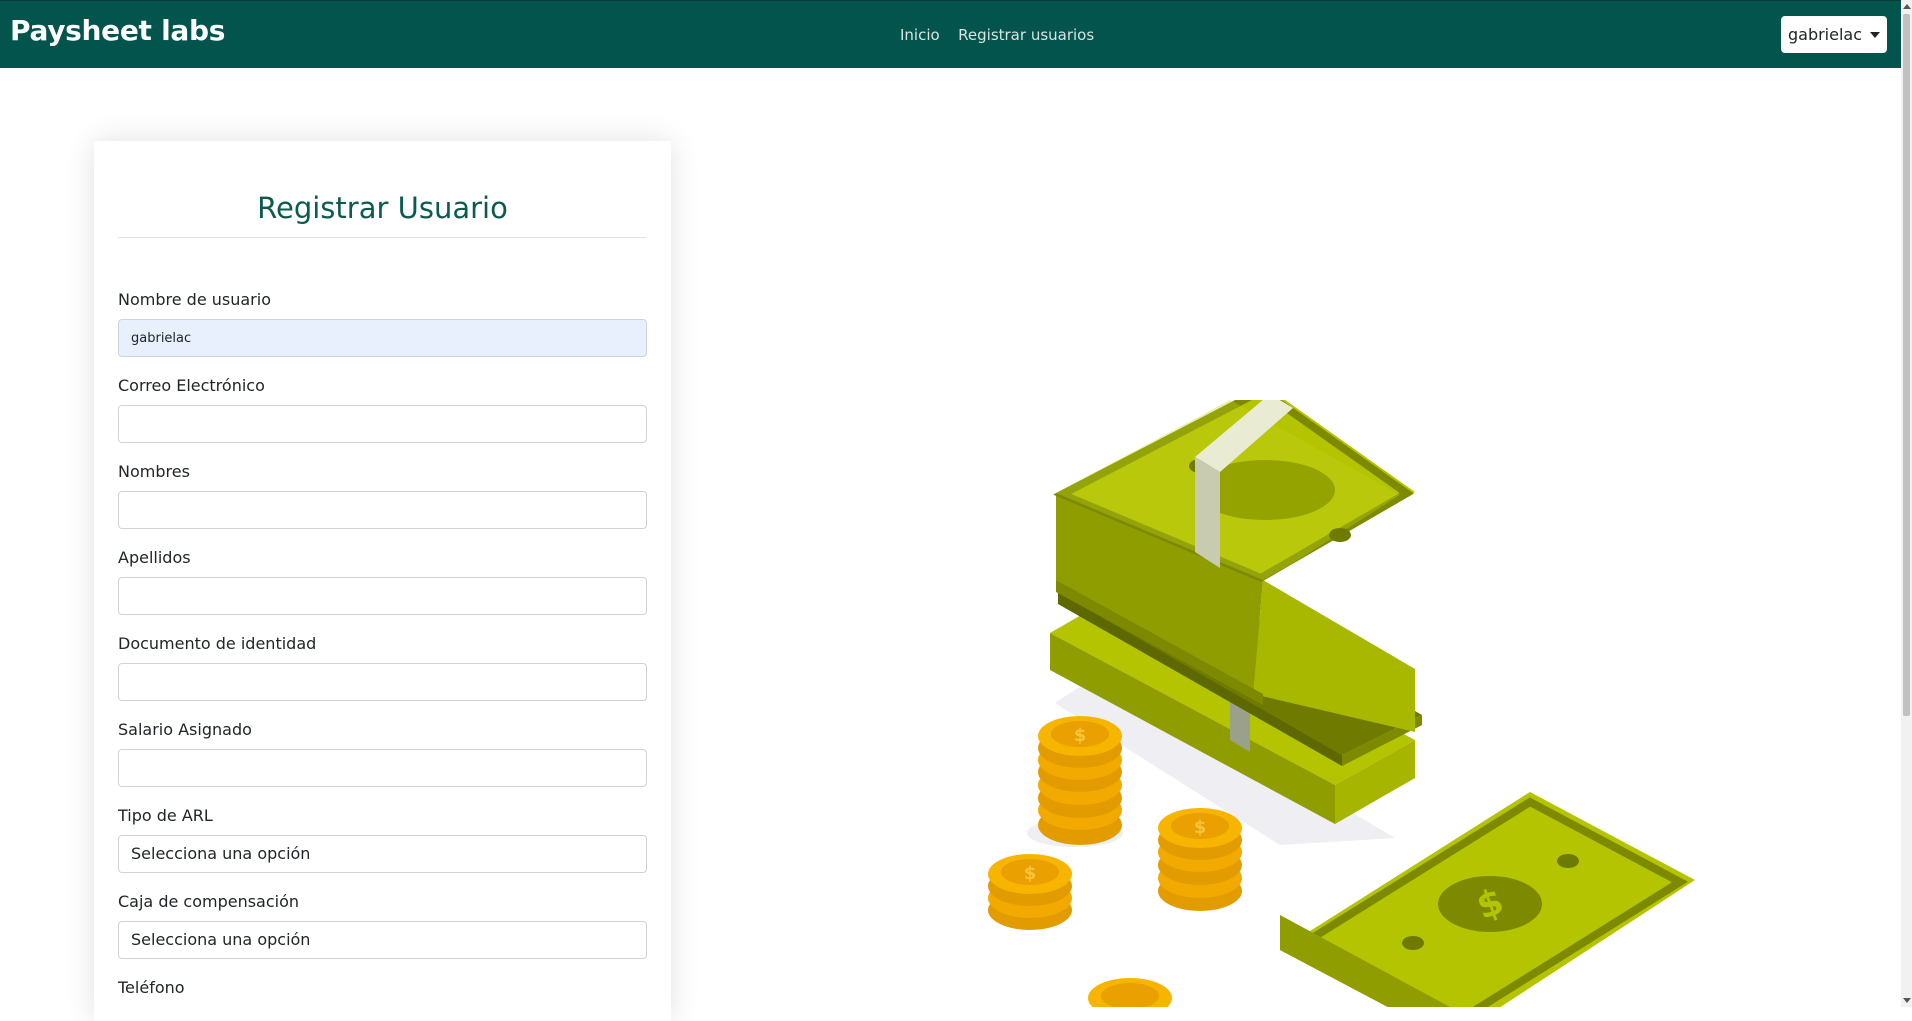 Image resolution: width=1912 pixels, height=1021 pixels. What do you see at coordinates (1825, 34) in the screenshot?
I see `user-menu-label: gabrielac` at bounding box center [1825, 34].